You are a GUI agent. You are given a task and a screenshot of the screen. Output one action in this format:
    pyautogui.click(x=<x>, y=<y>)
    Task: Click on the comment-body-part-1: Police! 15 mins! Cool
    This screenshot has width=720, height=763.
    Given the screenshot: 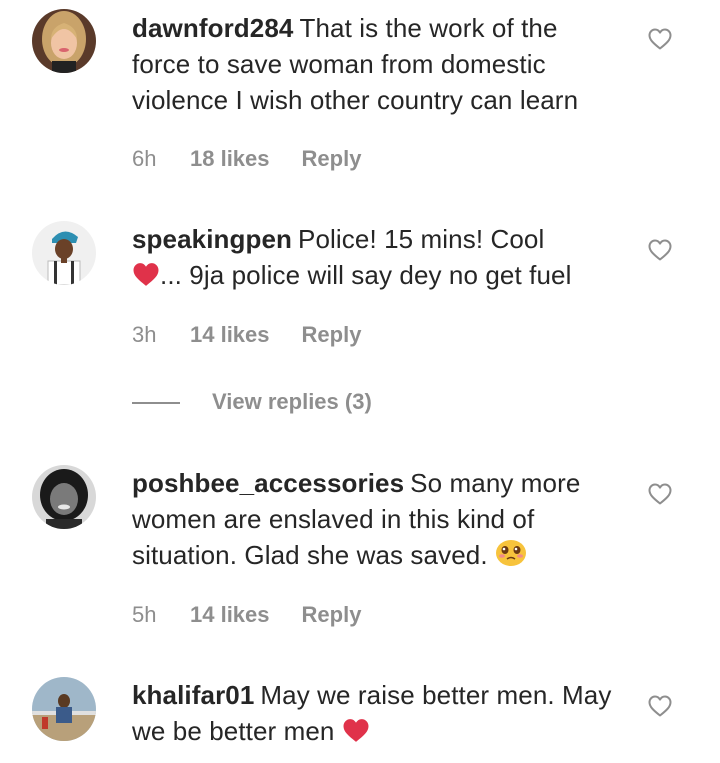 What is the action you would take?
    pyautogui.click(x=421, y=239)
    